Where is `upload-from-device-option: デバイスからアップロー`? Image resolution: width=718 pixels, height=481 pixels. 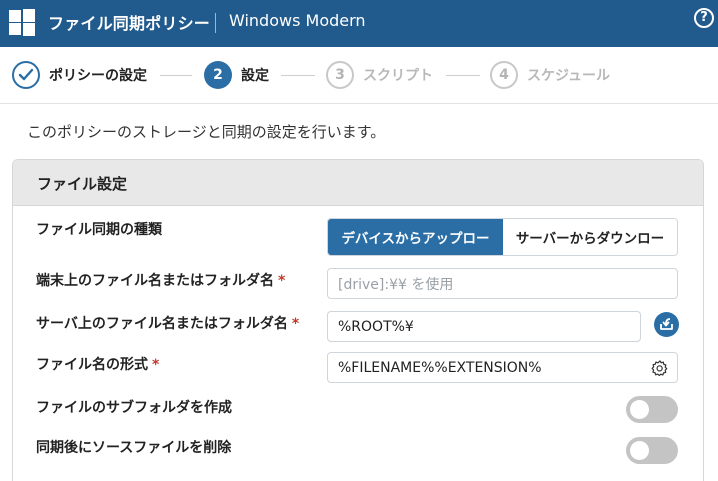
upload-from-device-option: デバイスからアップロー is located at coordinates (415, 237).